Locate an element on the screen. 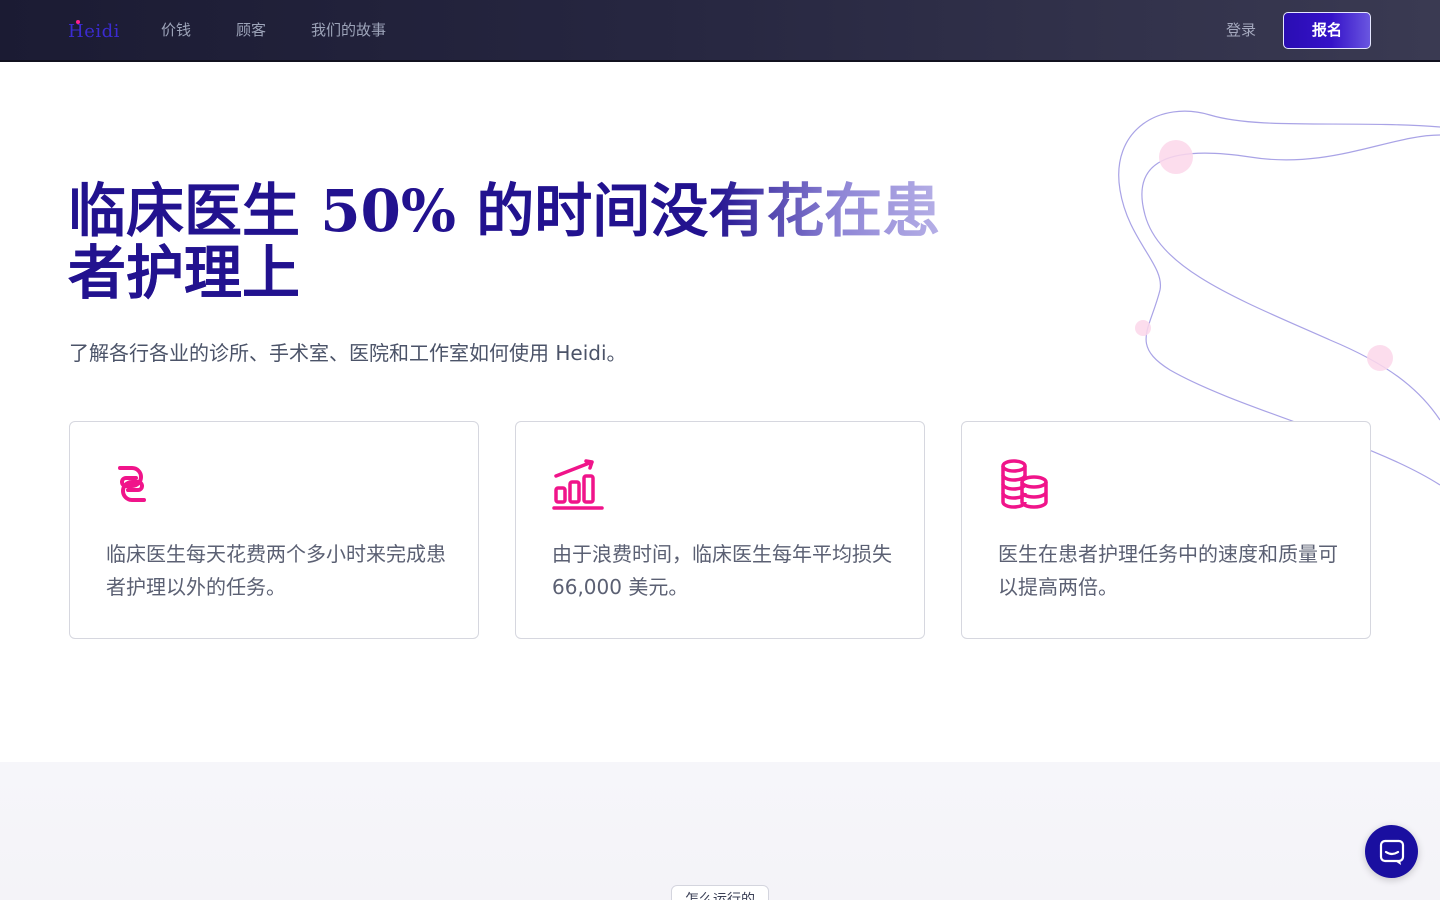 The height and width of the screenshot is (900, 1440). stat-card-text: 临床医生每天花费两个多小时来完成患者护理以外的任务。 is located at coordinates (276, 570).